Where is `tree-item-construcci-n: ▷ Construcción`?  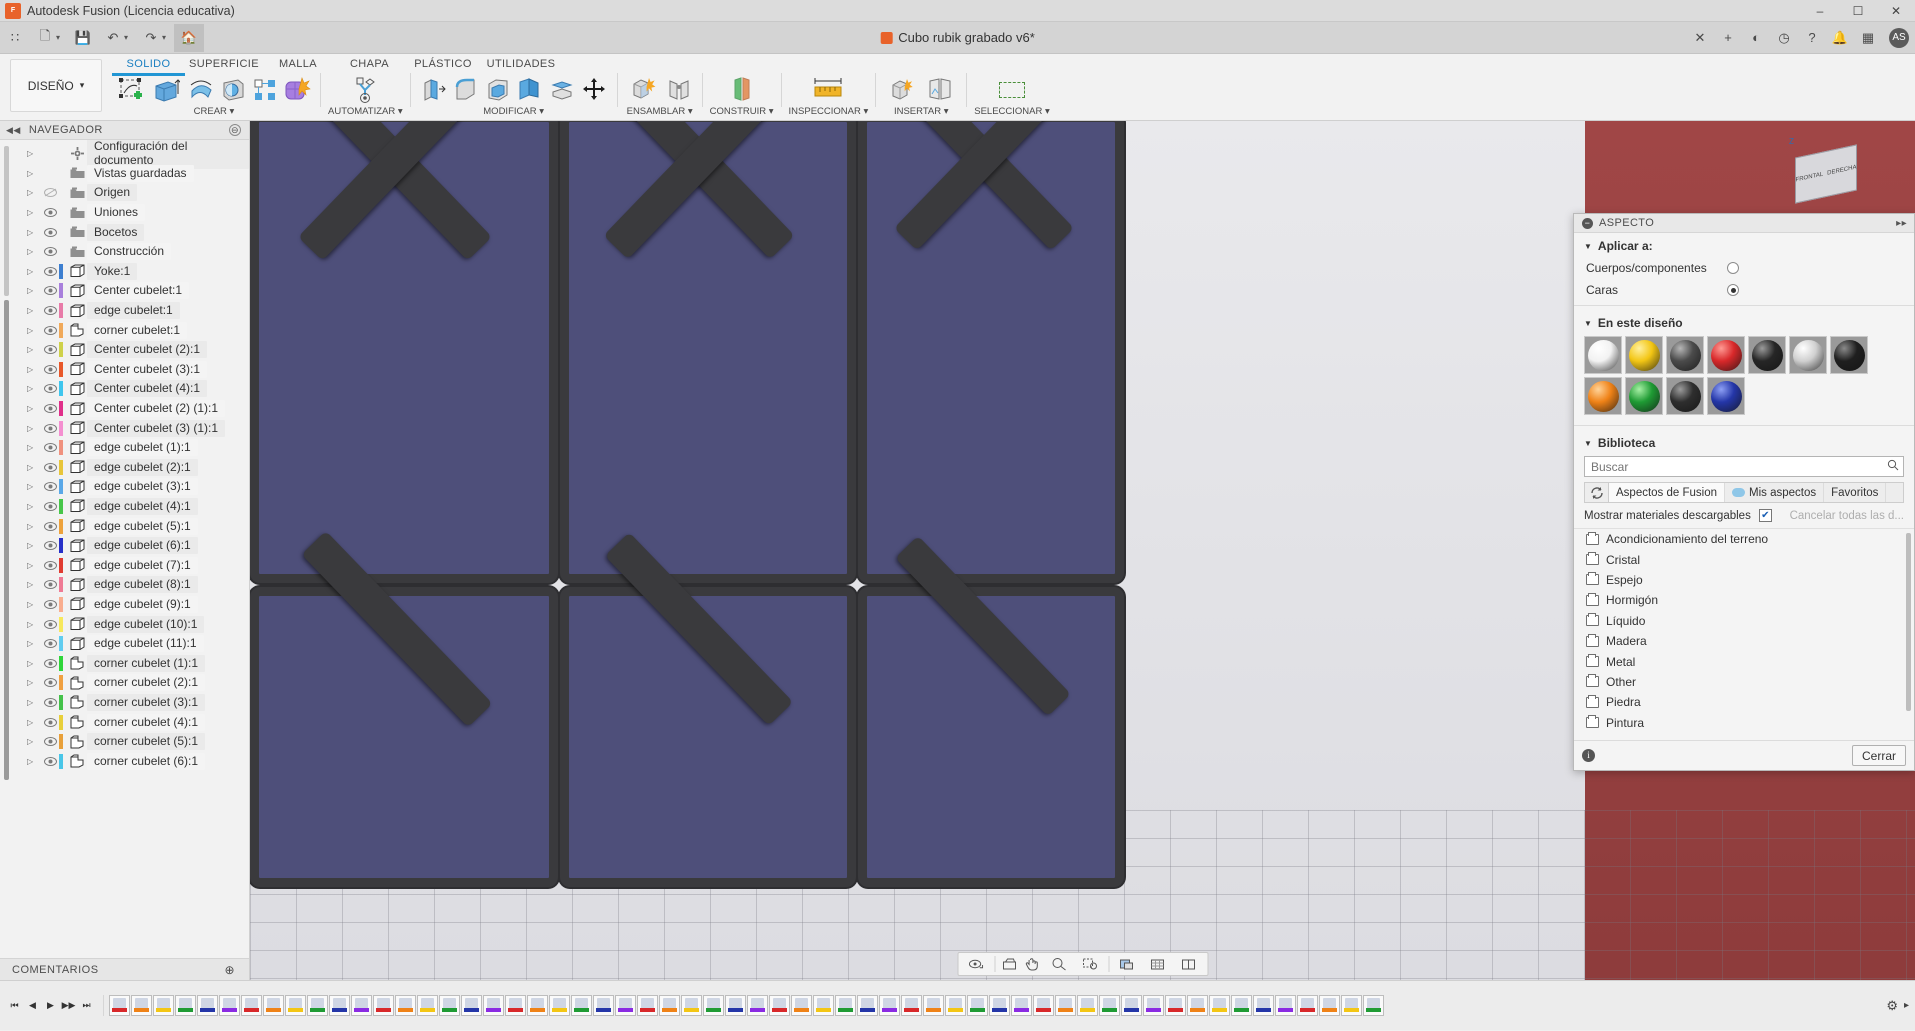 tree-item-construcci-n: ▷ Construcción is located at coordinates (124, 252).